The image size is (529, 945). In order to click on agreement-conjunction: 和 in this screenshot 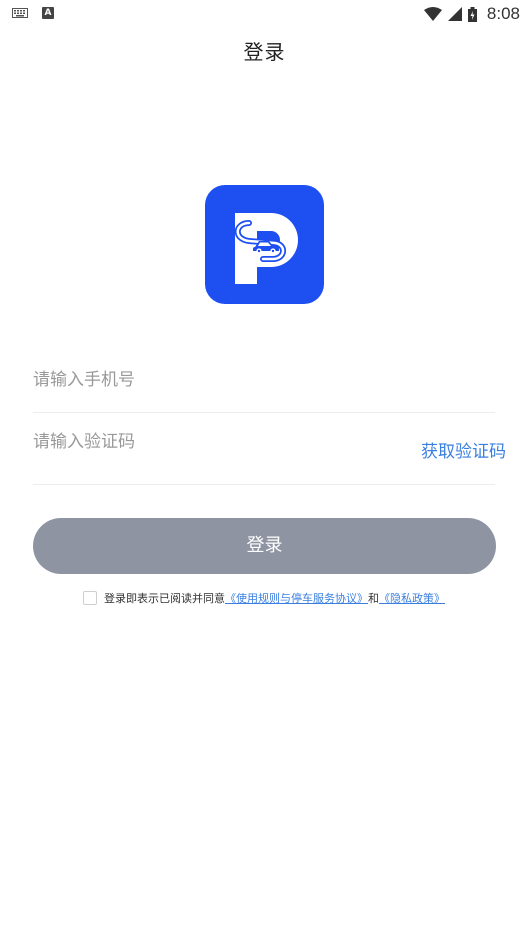, I will do `click(373, 598)`.